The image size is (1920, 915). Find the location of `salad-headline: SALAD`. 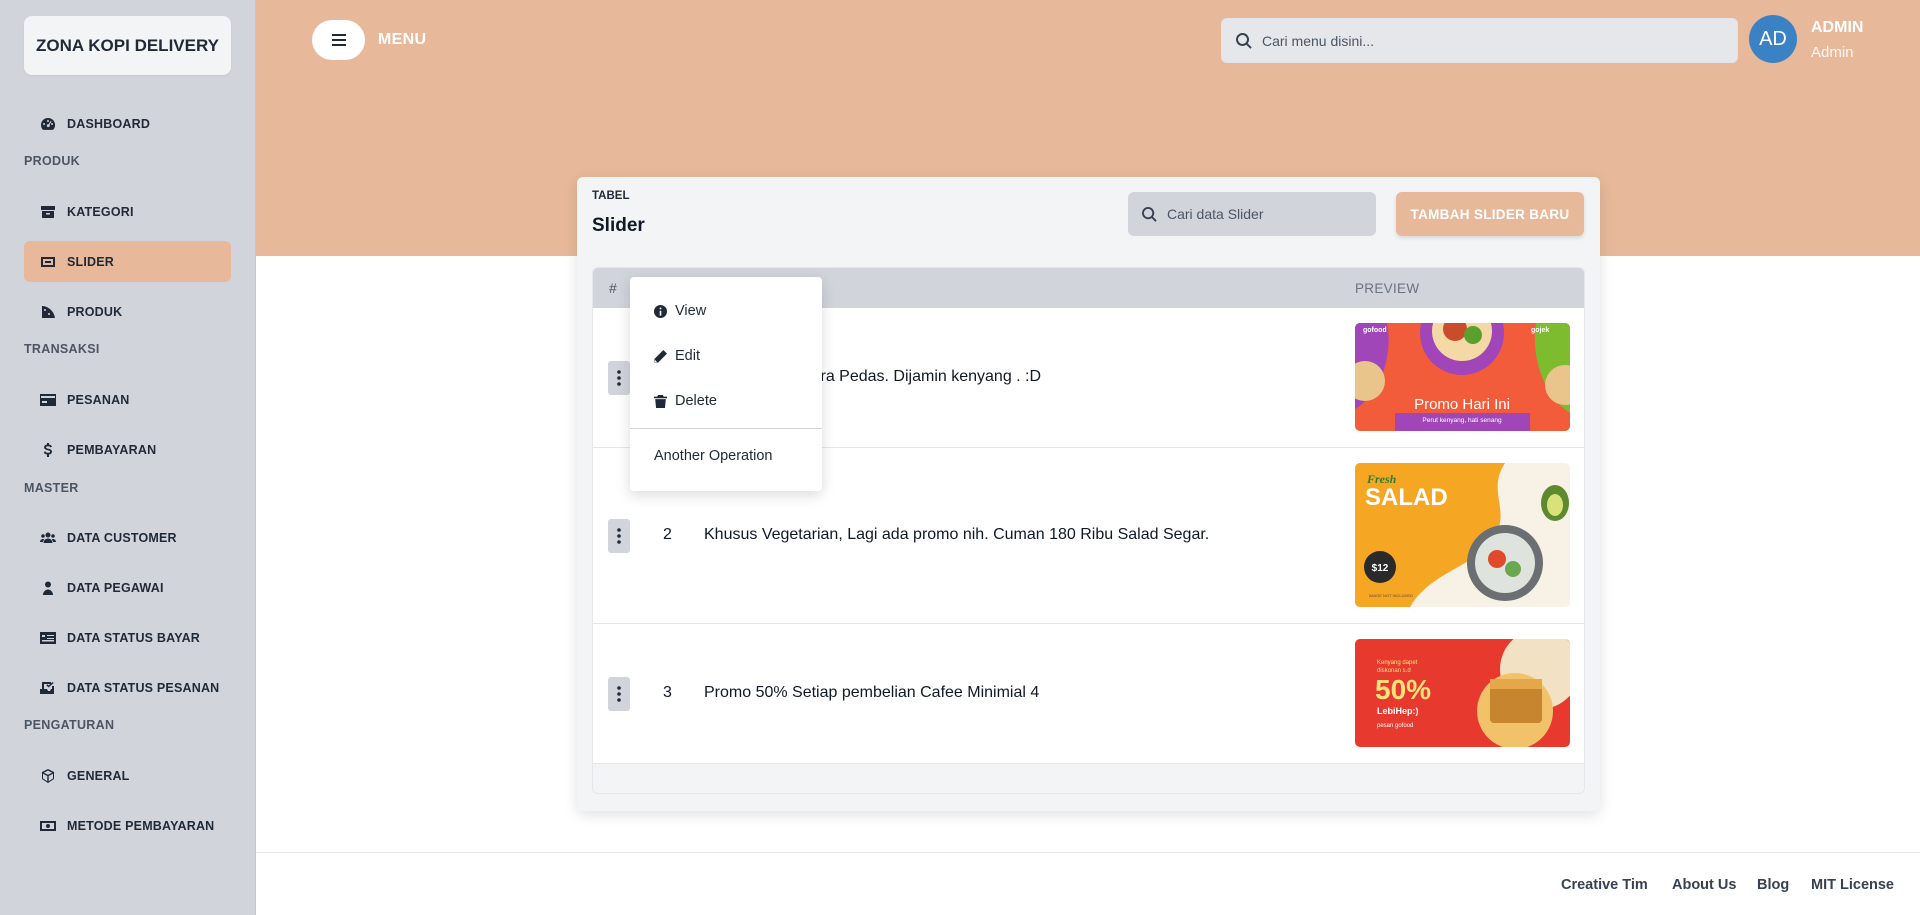

salad-headline: SALAD is located at coordinates (1406, 497).